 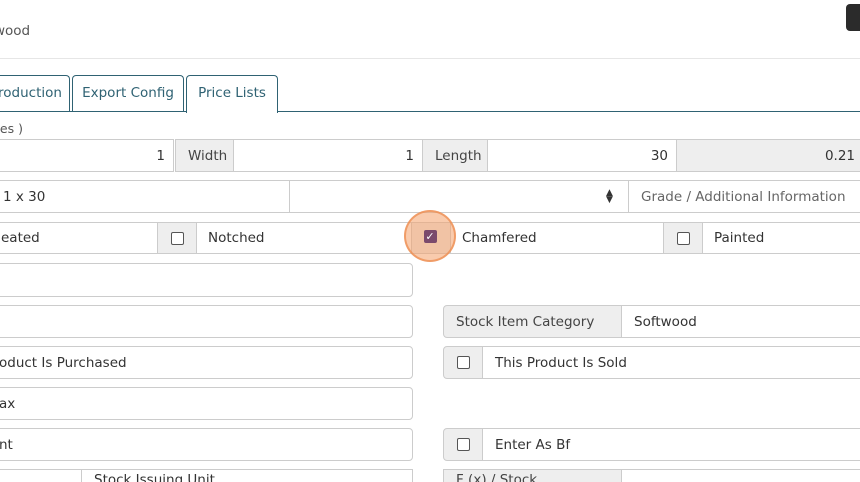 I want to click on painted-option: Painted, so click(x=781, y=238).